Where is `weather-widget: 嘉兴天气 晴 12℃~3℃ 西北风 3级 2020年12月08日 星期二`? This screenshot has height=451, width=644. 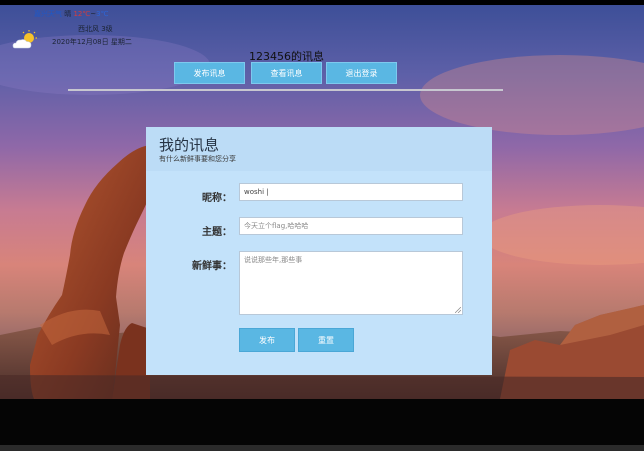
weather-widget: 嘉兴天气 晴 12℃~3℃ 西北风 3级 2020年12月08日 星期二 is located at coordinates (92, 28).